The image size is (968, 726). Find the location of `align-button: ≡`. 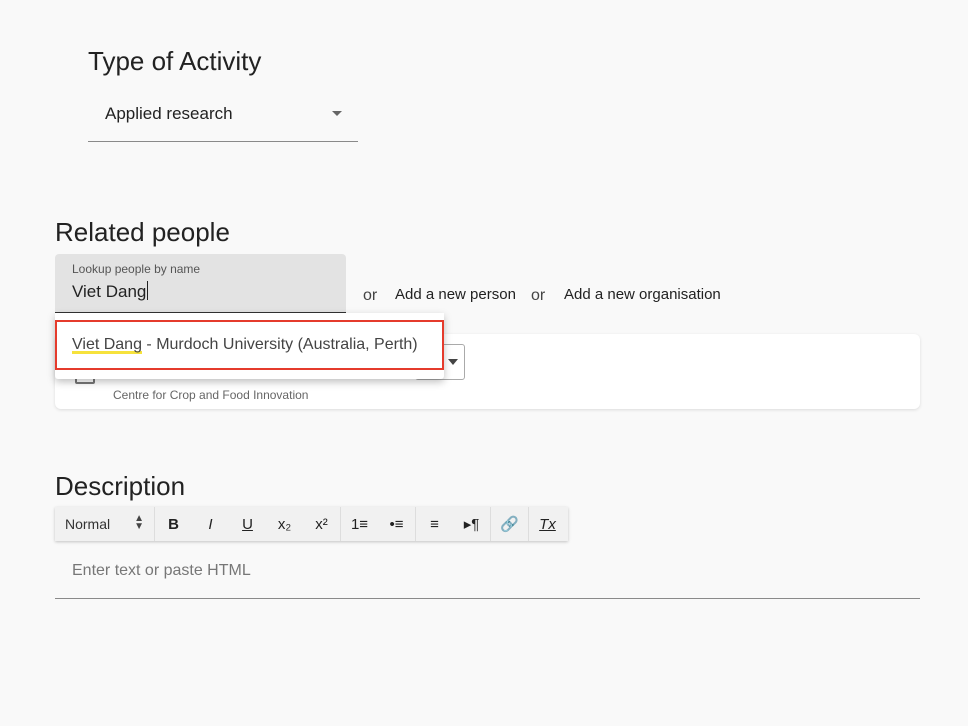

align-button: ≡ is located at coordinates (434, 524).